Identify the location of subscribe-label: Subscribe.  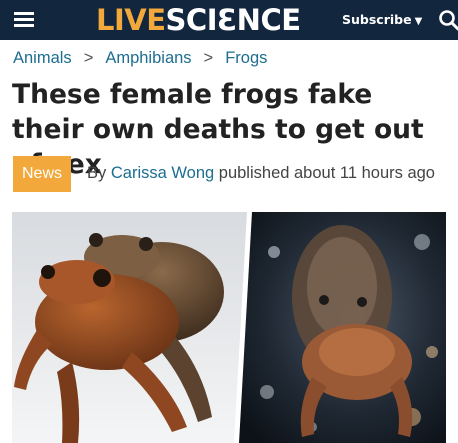
(377, 19).